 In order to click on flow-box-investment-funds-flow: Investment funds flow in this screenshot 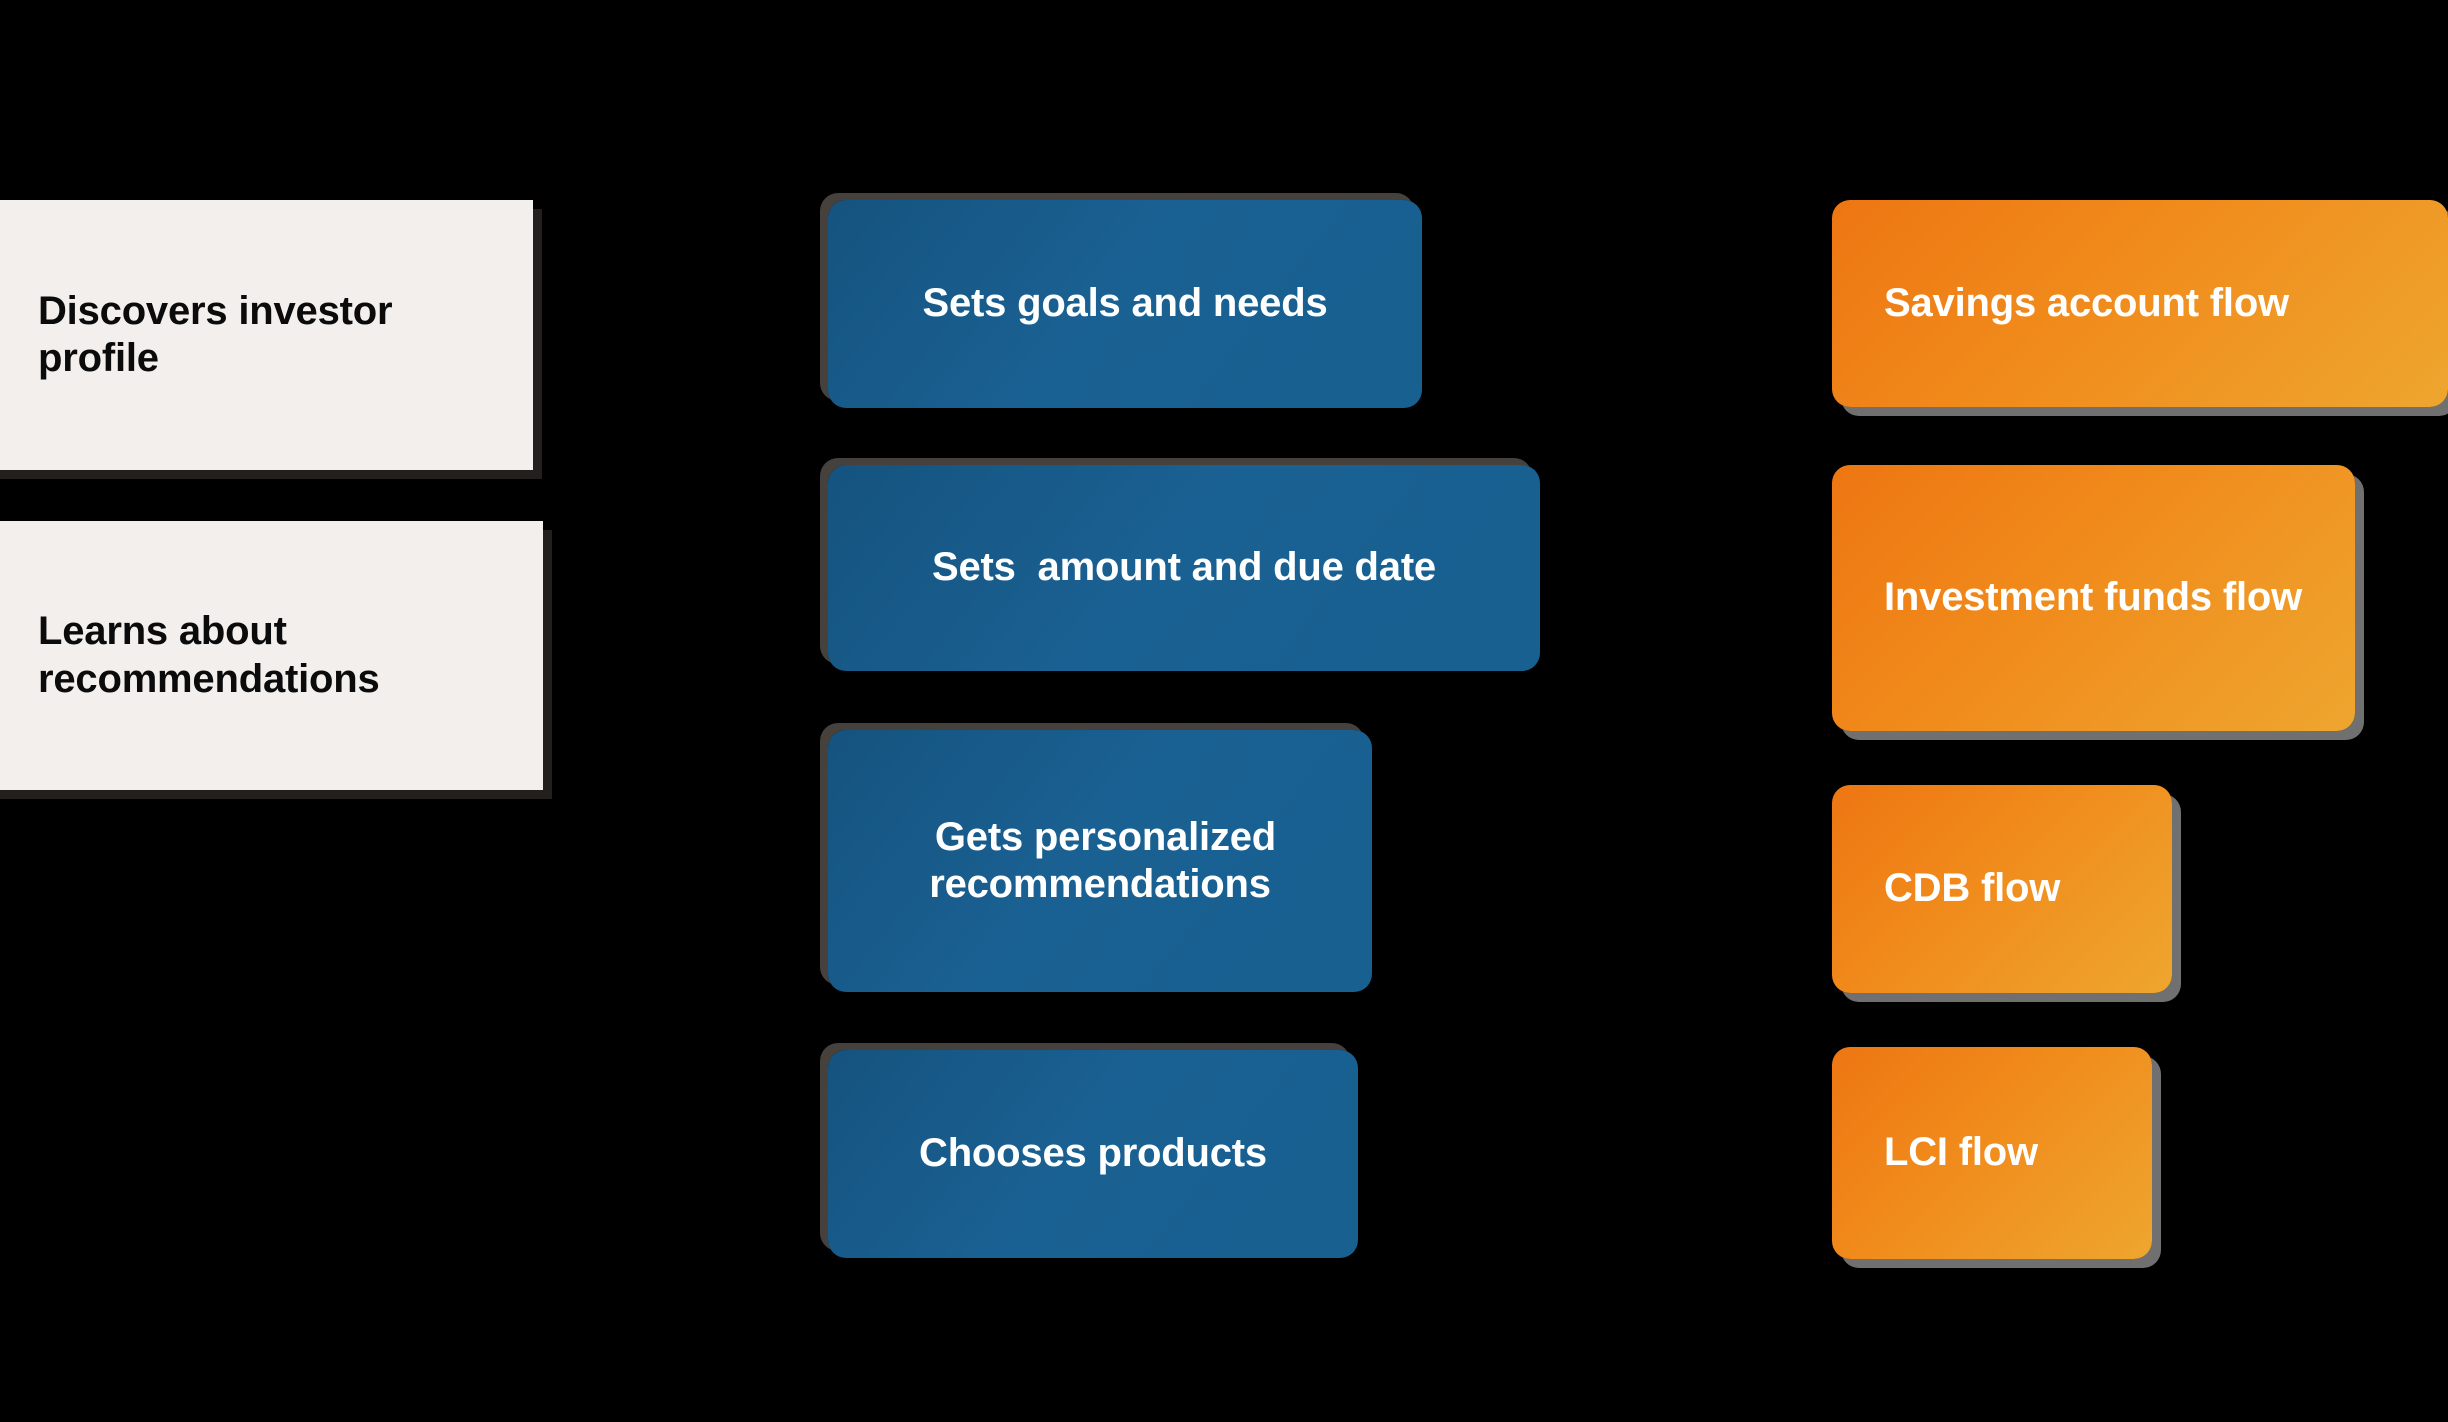, I will do `click(2093, 598)`.